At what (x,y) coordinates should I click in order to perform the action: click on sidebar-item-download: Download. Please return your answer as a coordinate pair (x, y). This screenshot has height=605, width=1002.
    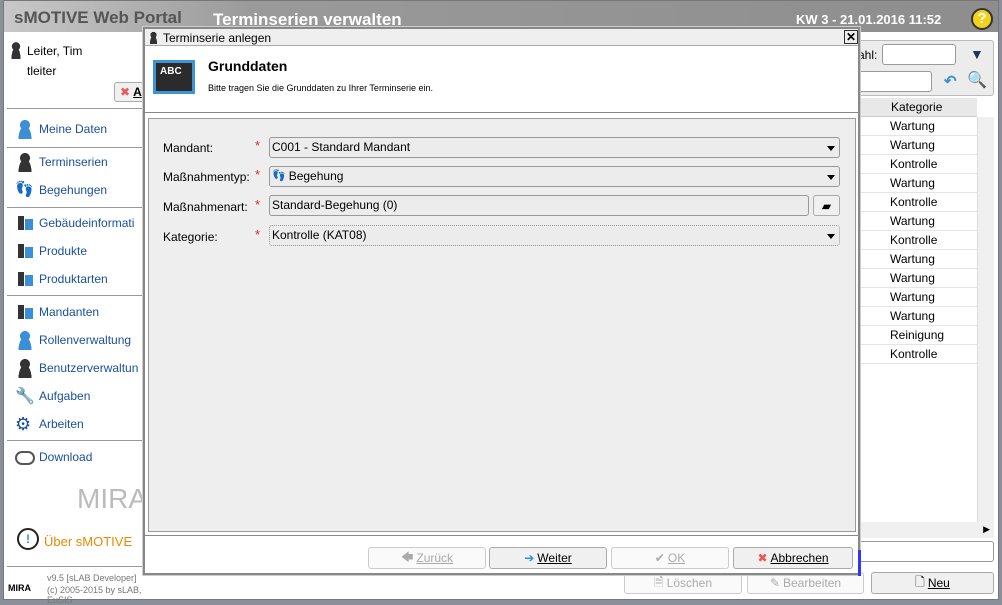
    Looking at the image, I should click on (53, 457).